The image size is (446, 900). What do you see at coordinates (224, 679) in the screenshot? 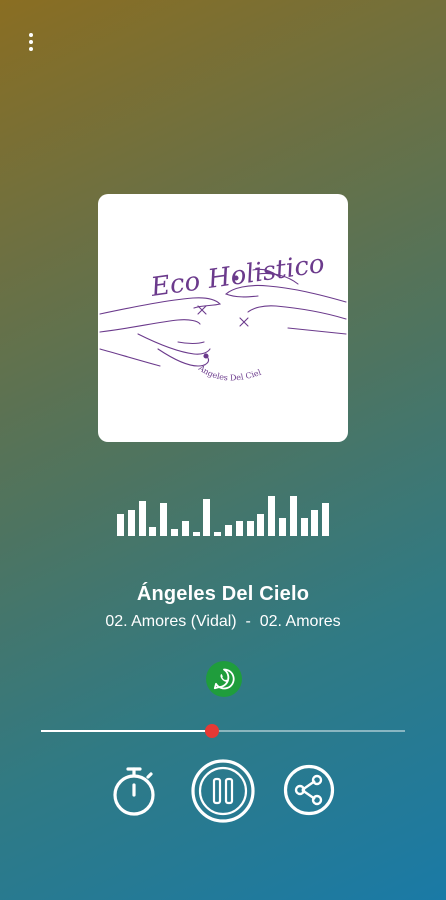
I see `whatsapp-icon` at bounding box center [224, 679].